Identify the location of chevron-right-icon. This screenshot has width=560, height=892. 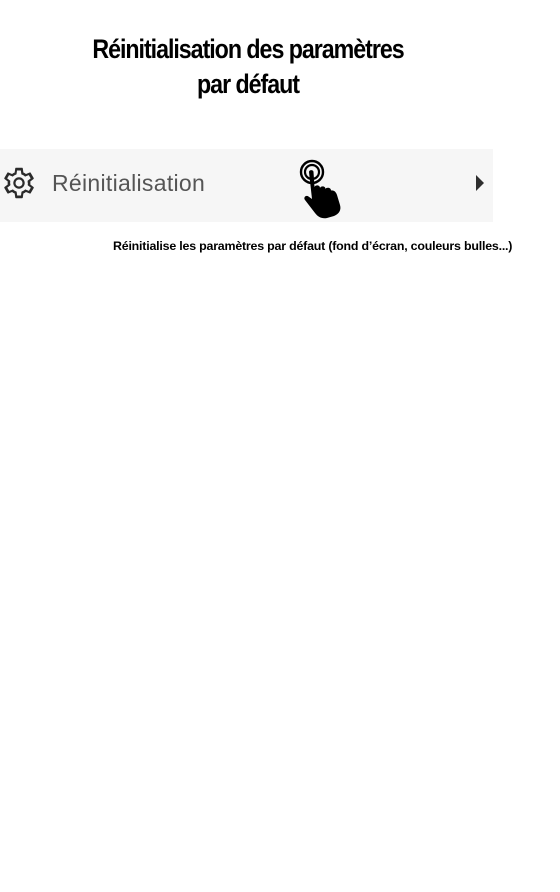
(480, 183).